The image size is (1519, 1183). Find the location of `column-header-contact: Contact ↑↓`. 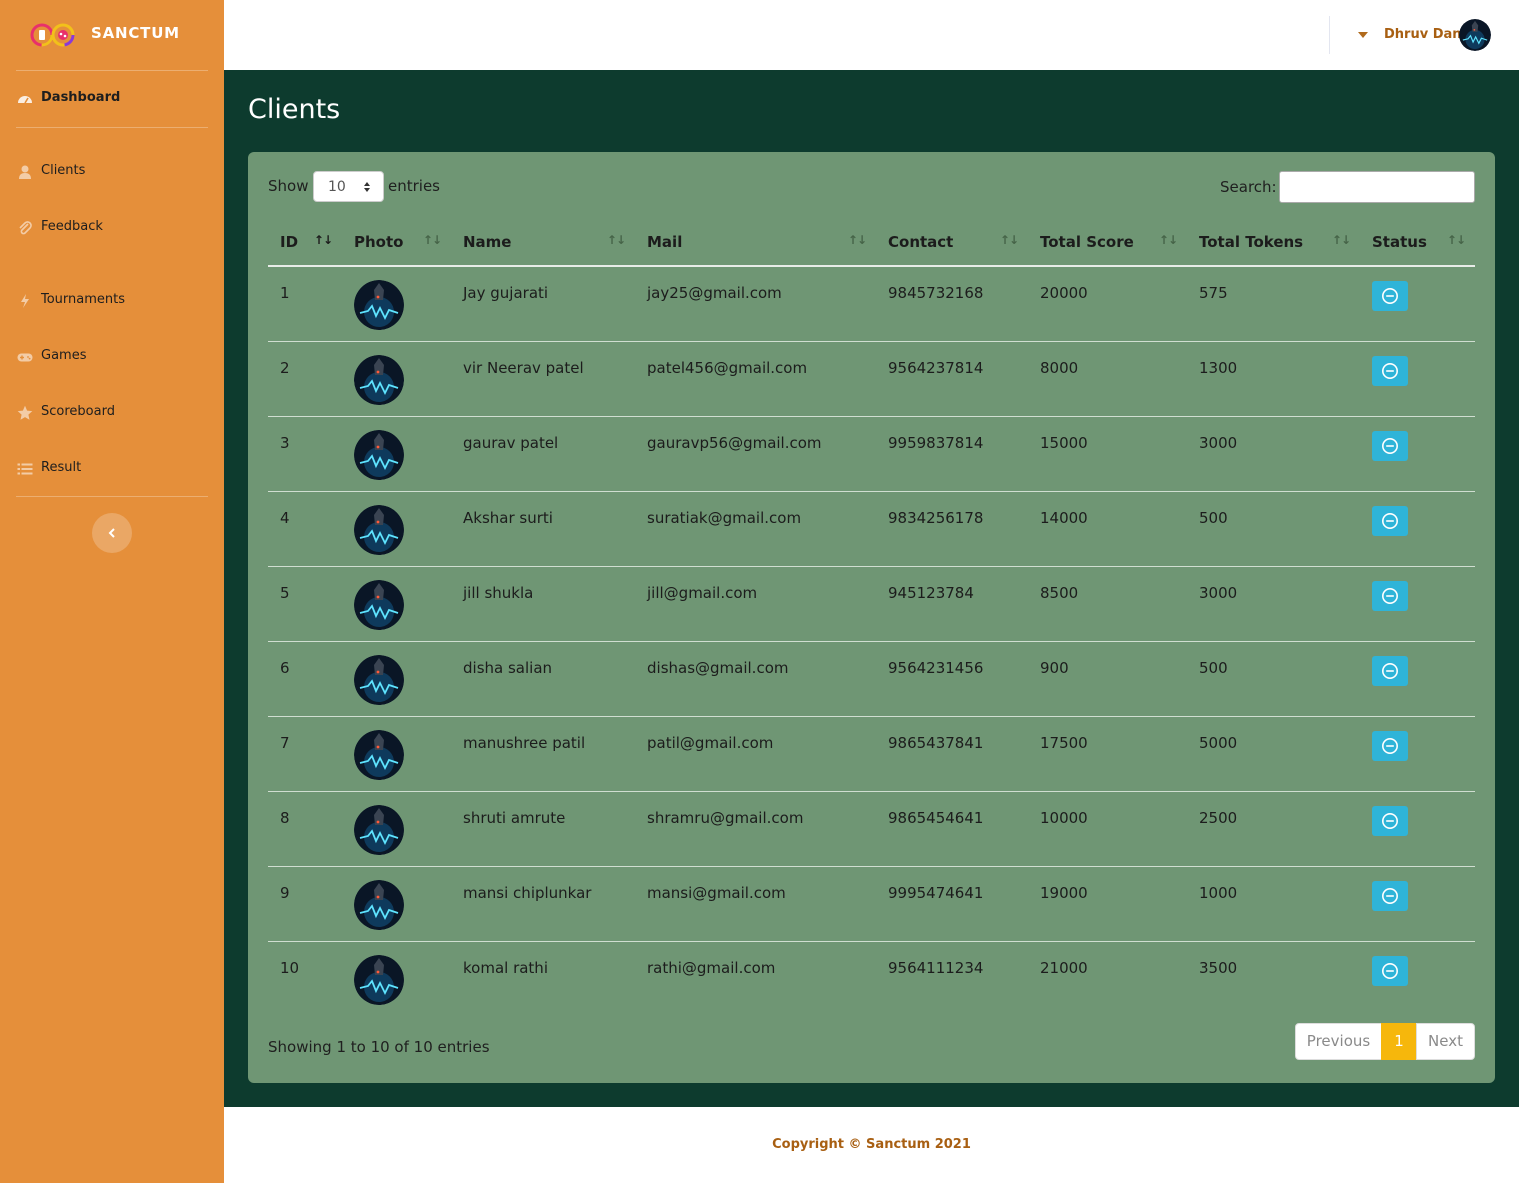

column-header-contact: Contact ↑↓ is located at coordinates (952, 242).